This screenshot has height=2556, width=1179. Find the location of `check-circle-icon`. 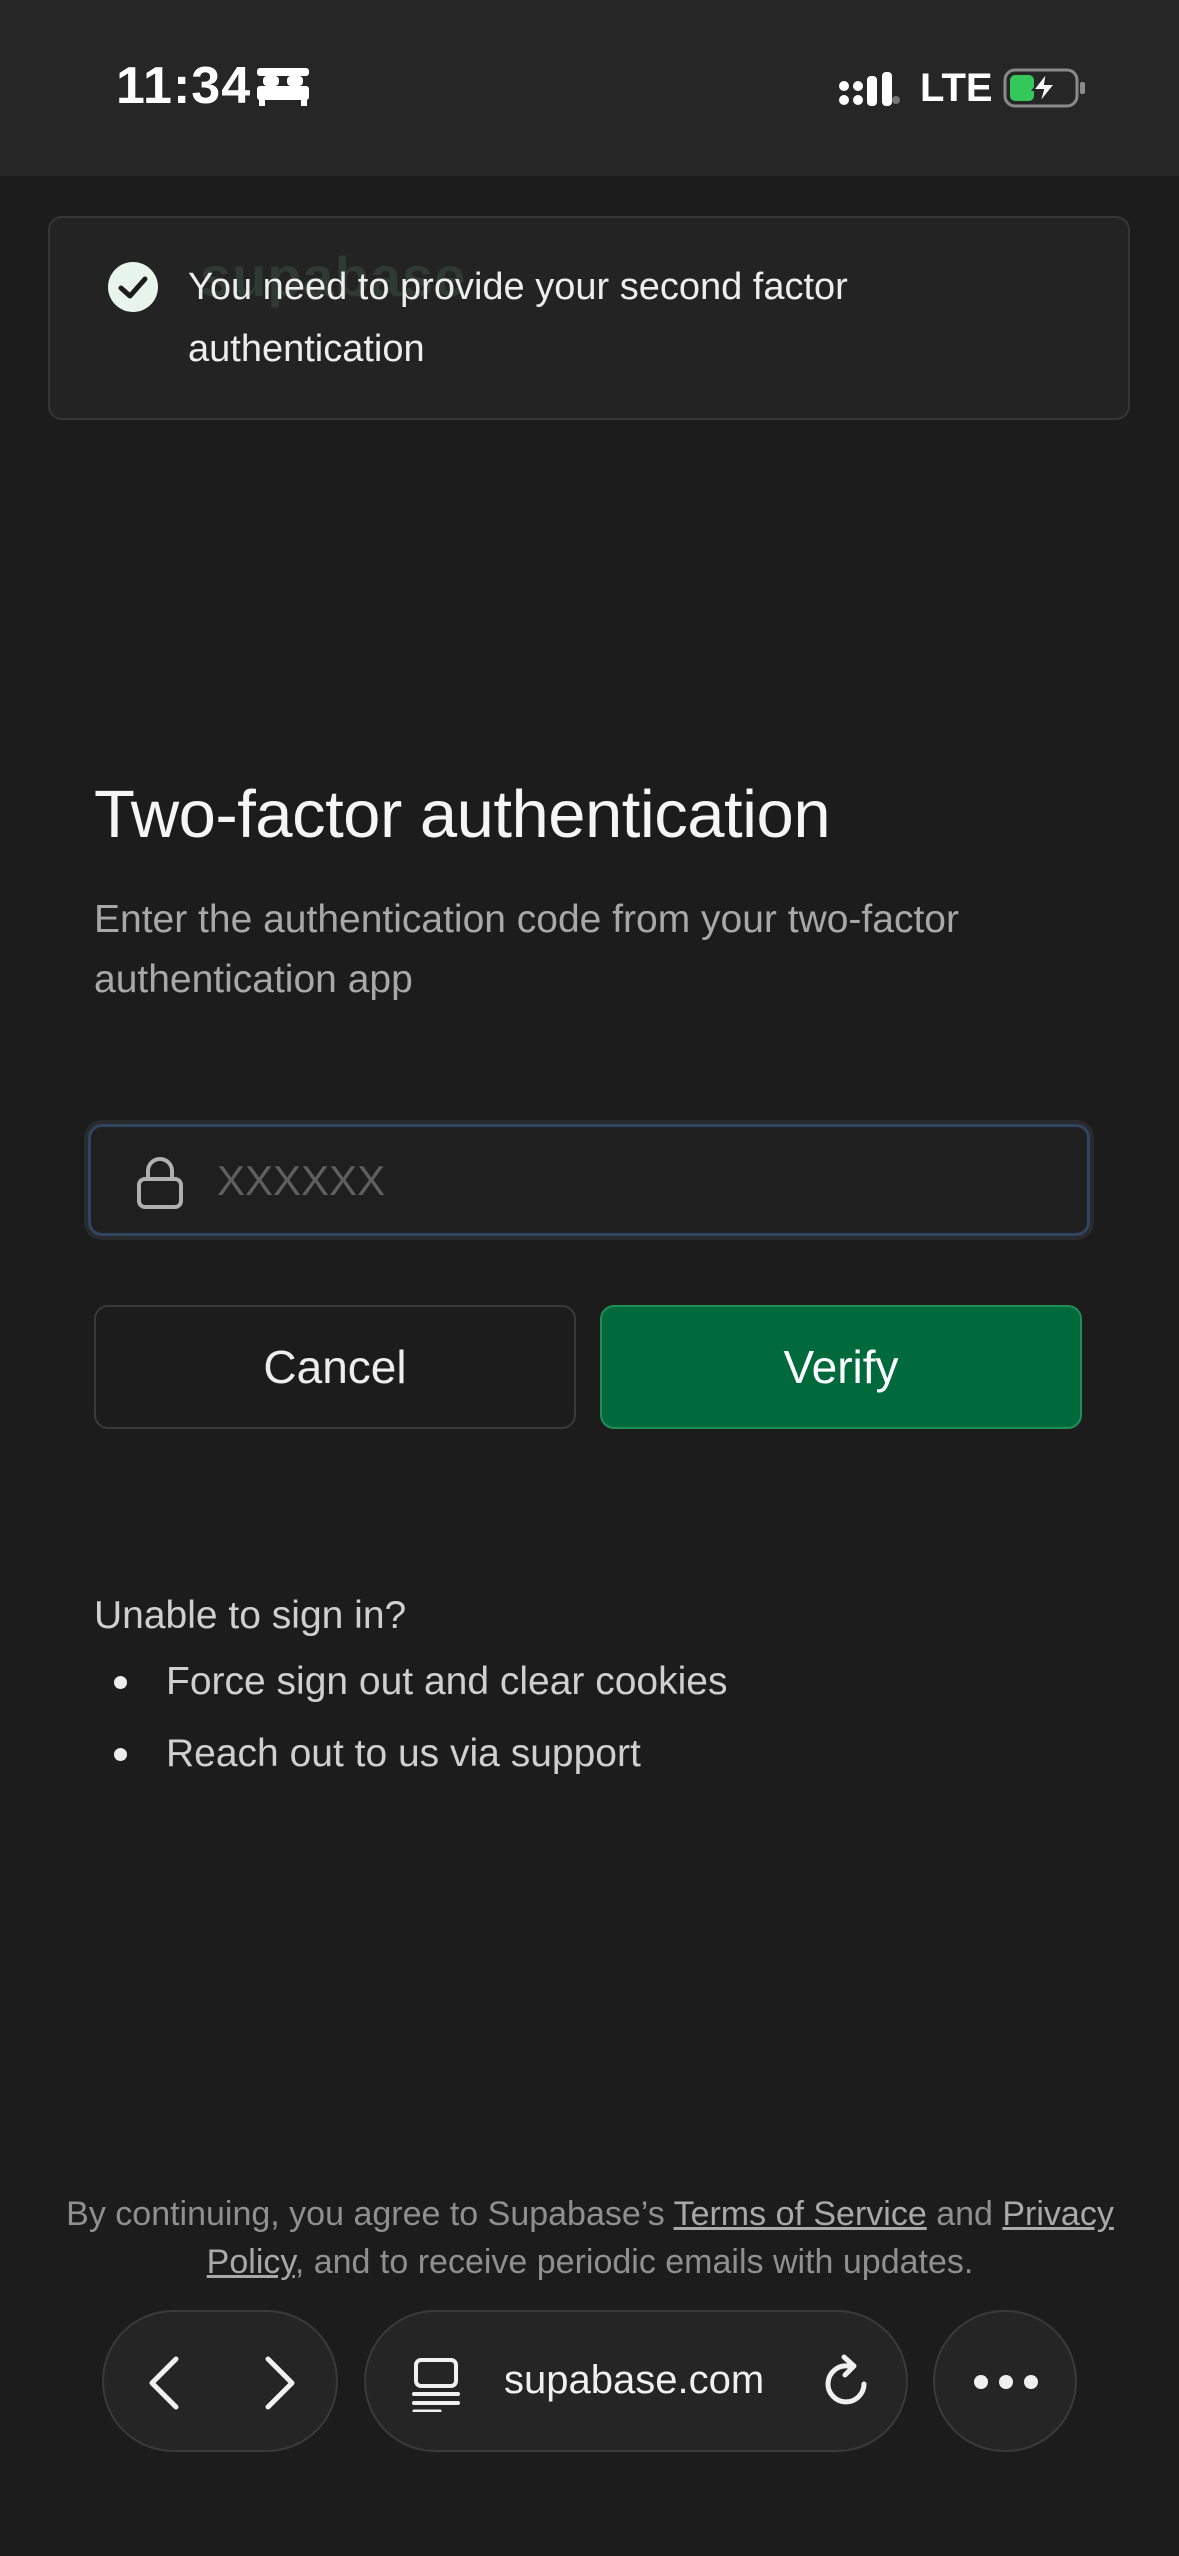

check-circle-icon is located at coordinates (133, 287).